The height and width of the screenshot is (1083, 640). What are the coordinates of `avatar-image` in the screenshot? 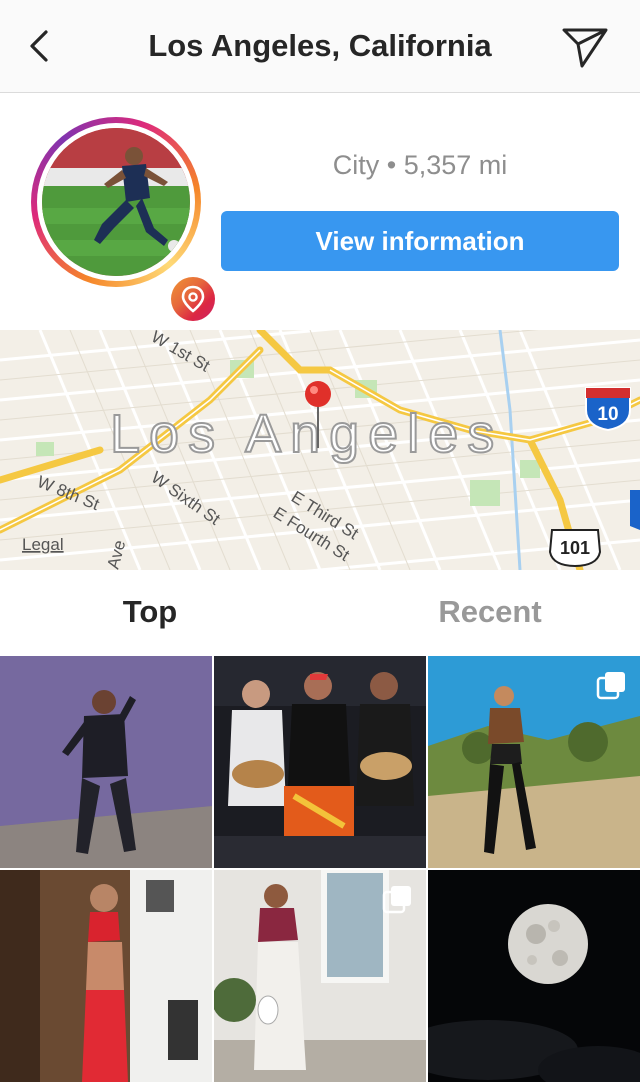 It's located at (116, 202).